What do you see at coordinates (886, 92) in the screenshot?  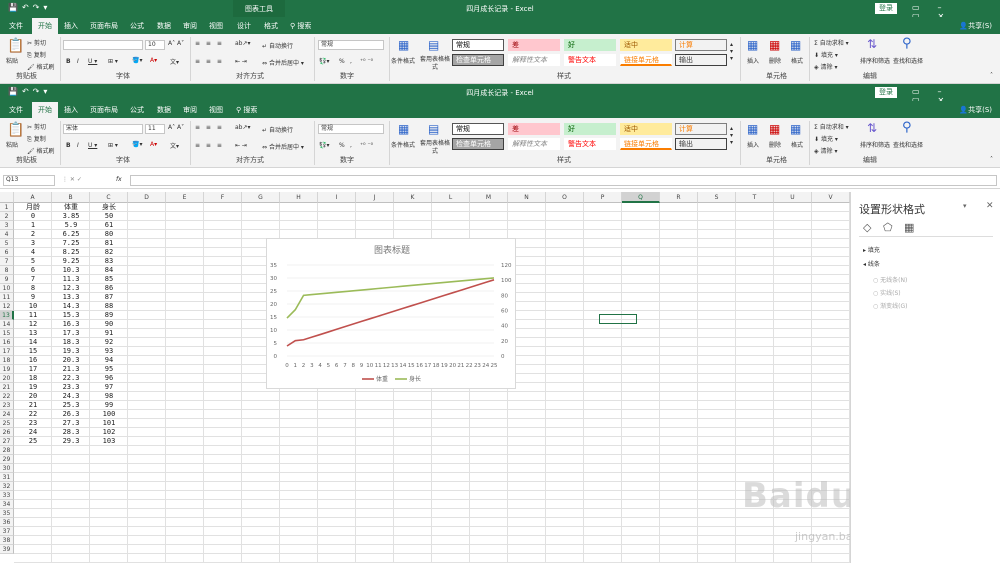 I see `login-button-2: 登录` at bounding box center [886, 92].